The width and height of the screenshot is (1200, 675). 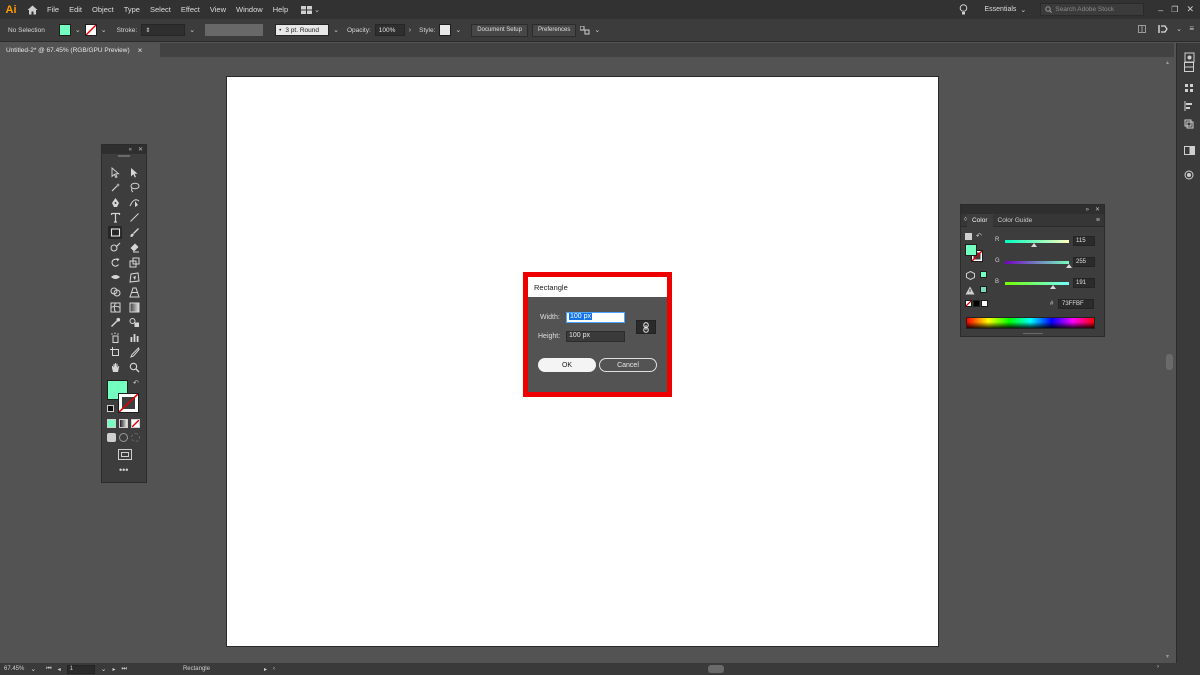 What do you see at coordinates (410, 30) in the screenshot?
I see `chevron-right-icon: ›` at bounding box center [410, 30].